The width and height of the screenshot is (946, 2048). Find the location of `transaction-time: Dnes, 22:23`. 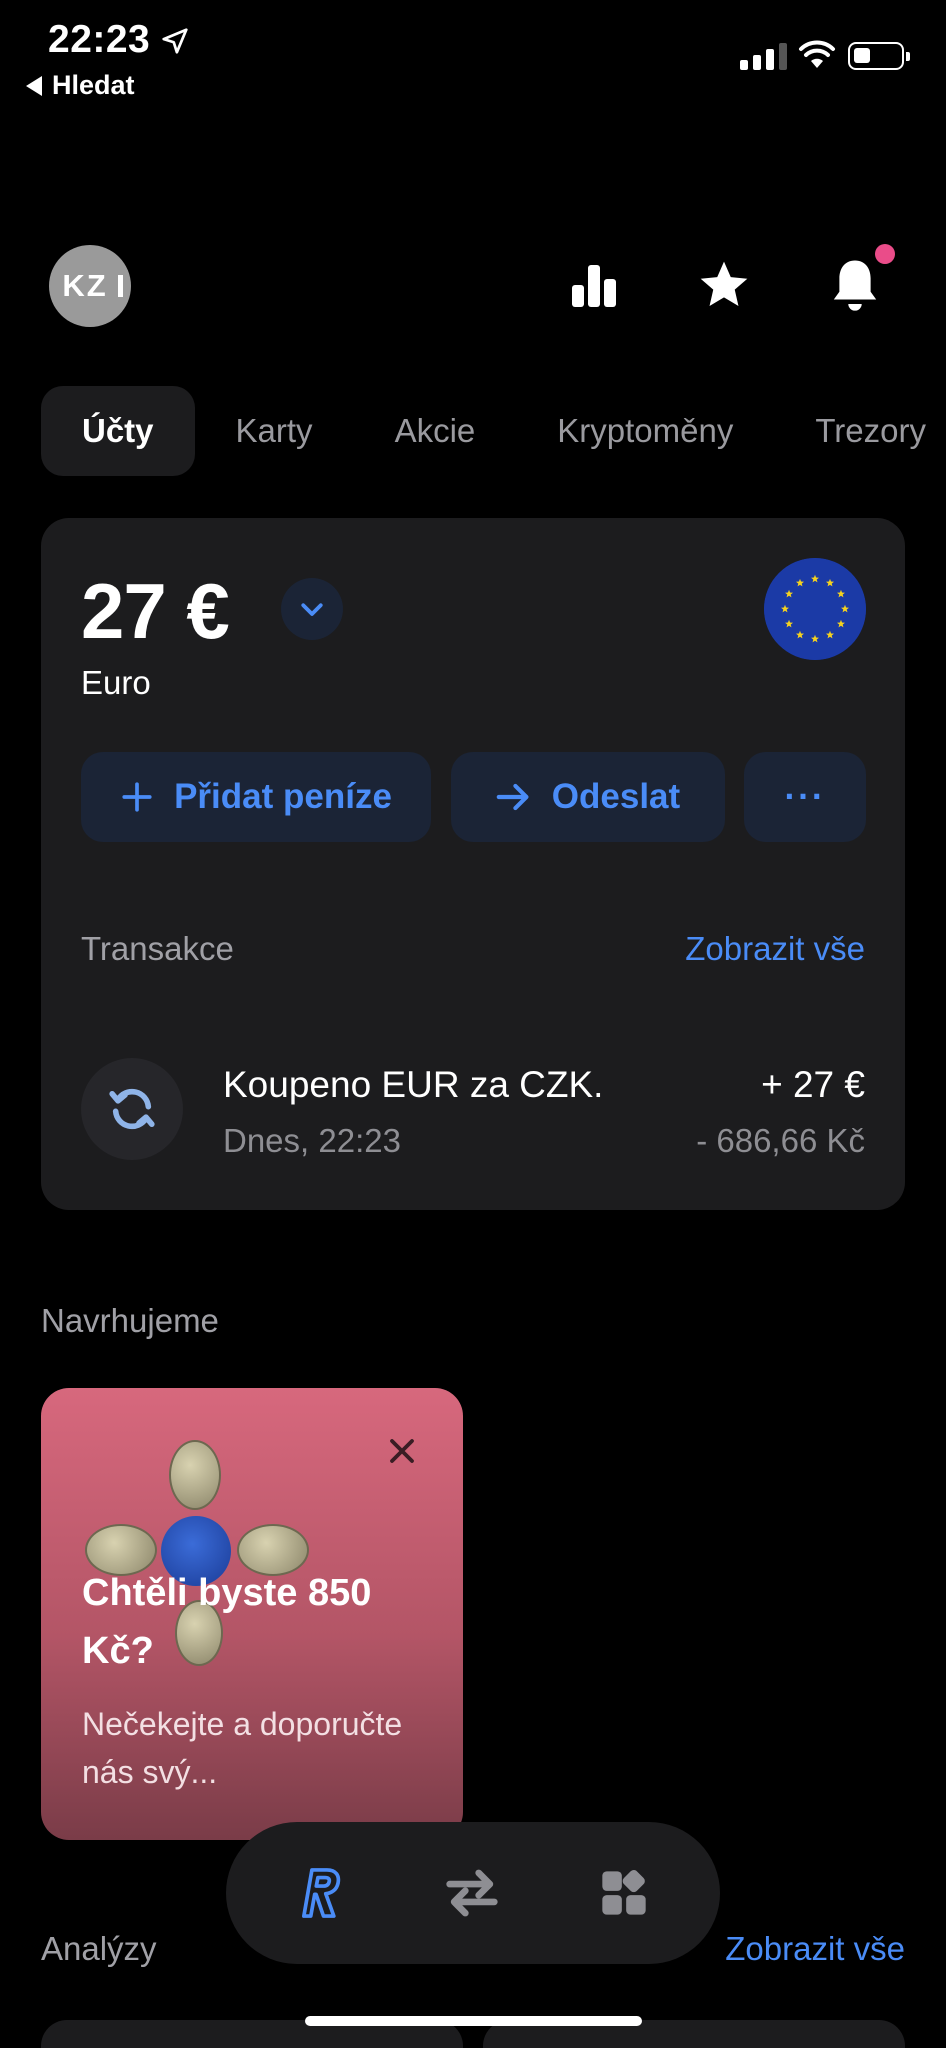

transaction-time: Dnes, 22:23 is located at coordinates (312, 1140).